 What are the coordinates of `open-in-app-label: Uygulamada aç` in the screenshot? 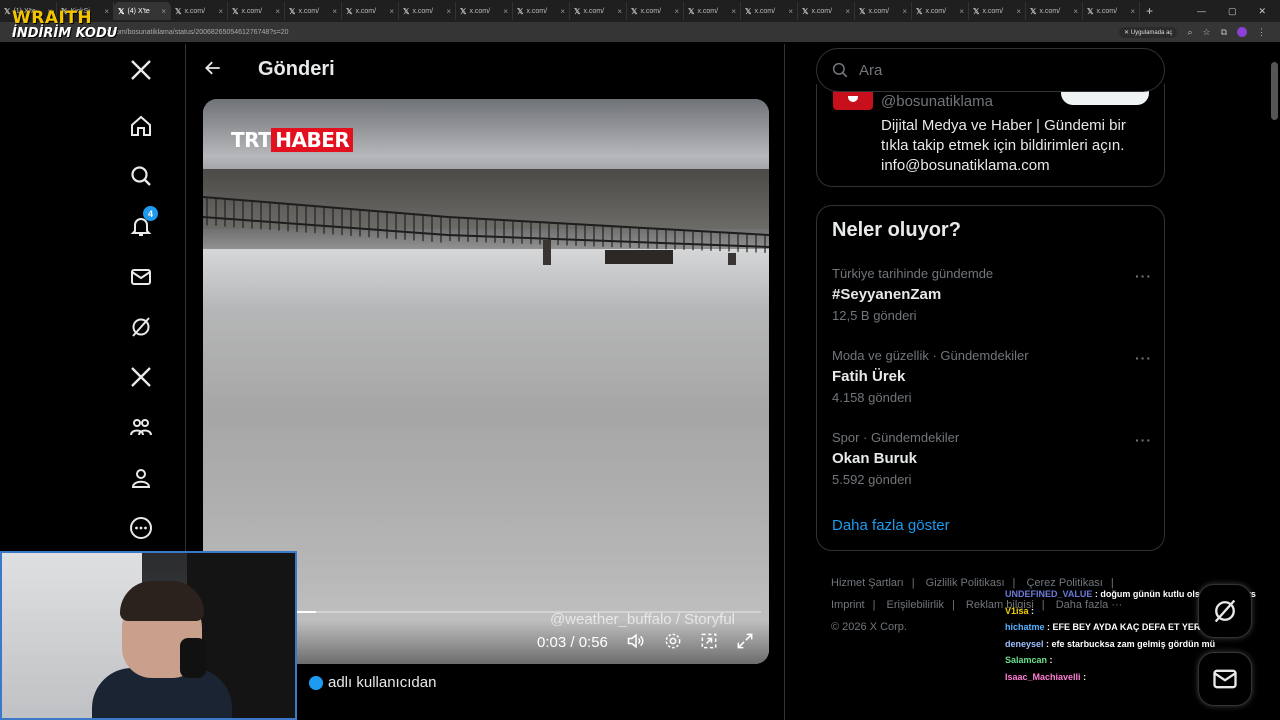 It's located at (1151, 32).